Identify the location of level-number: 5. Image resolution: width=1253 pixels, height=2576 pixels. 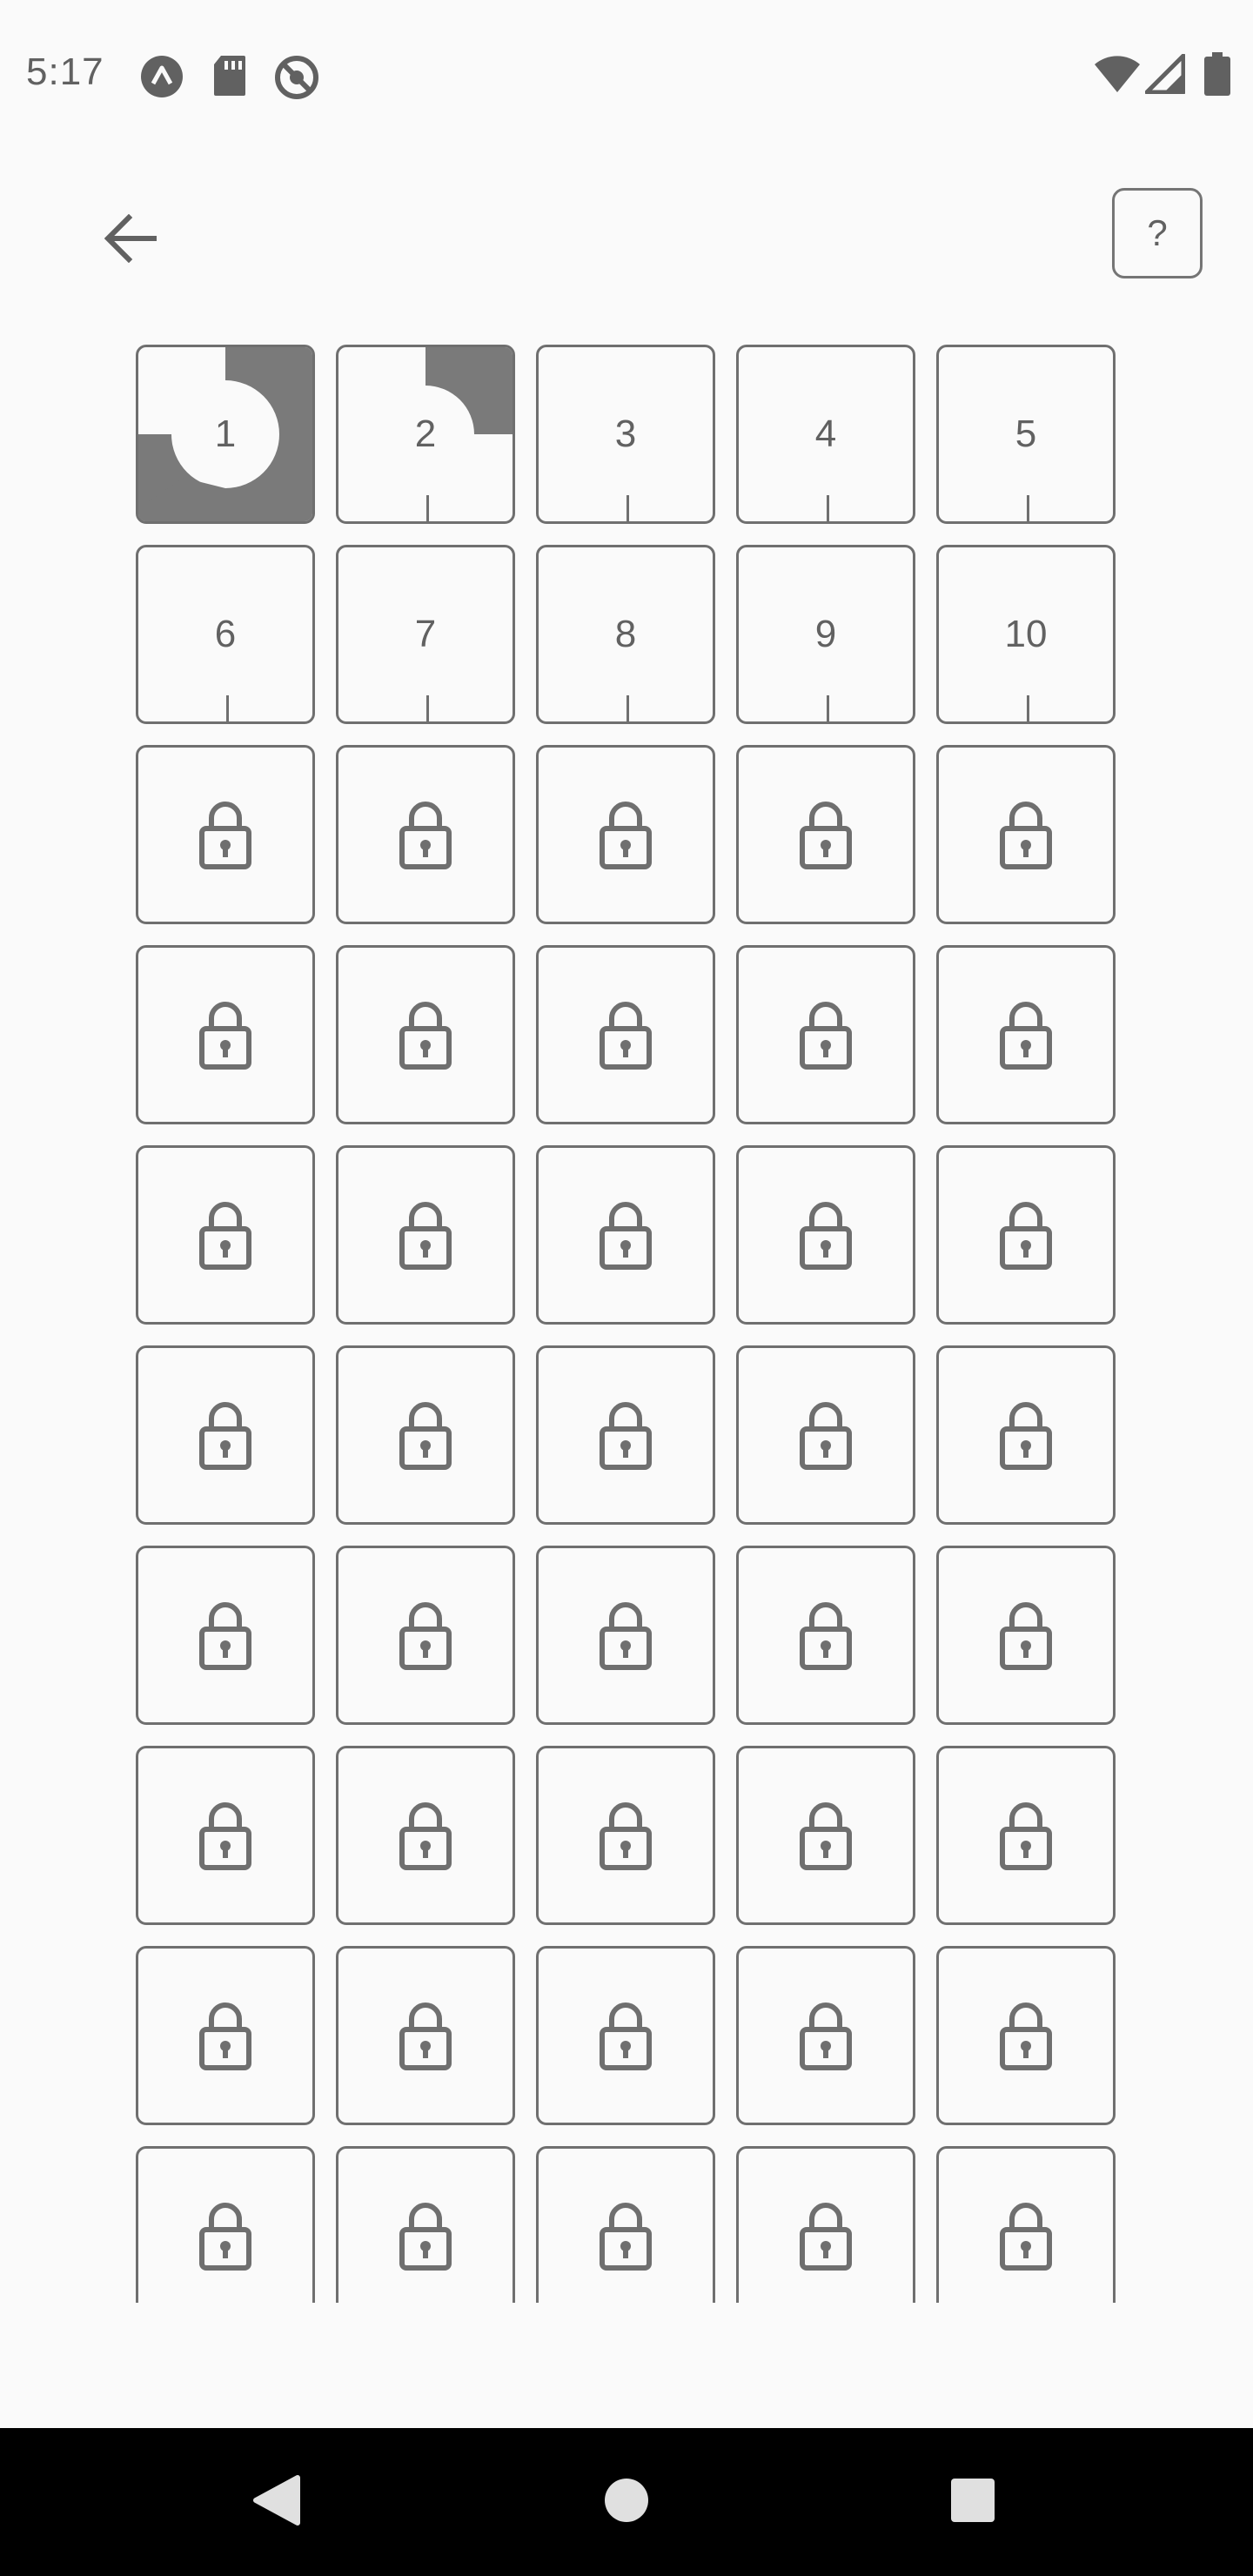
(1026, 434).